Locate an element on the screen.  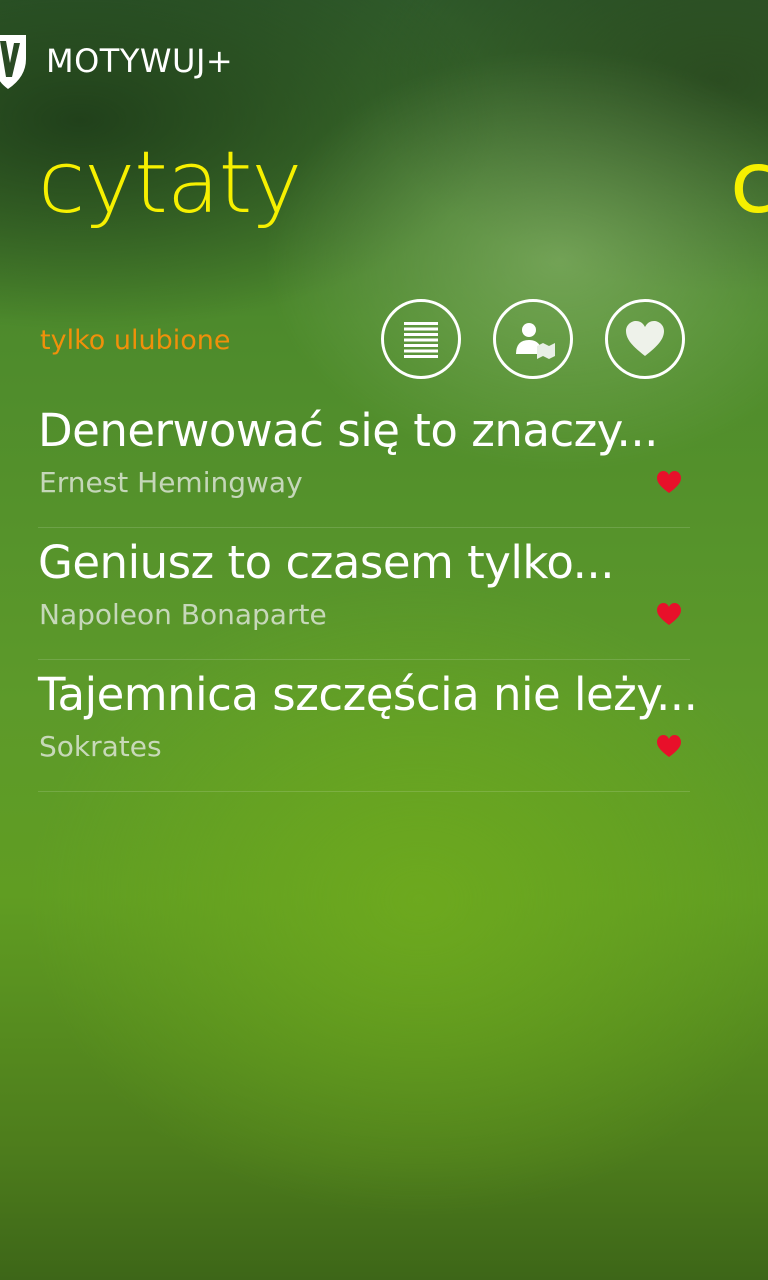
favorites-button is located at coordinates (645, 339).